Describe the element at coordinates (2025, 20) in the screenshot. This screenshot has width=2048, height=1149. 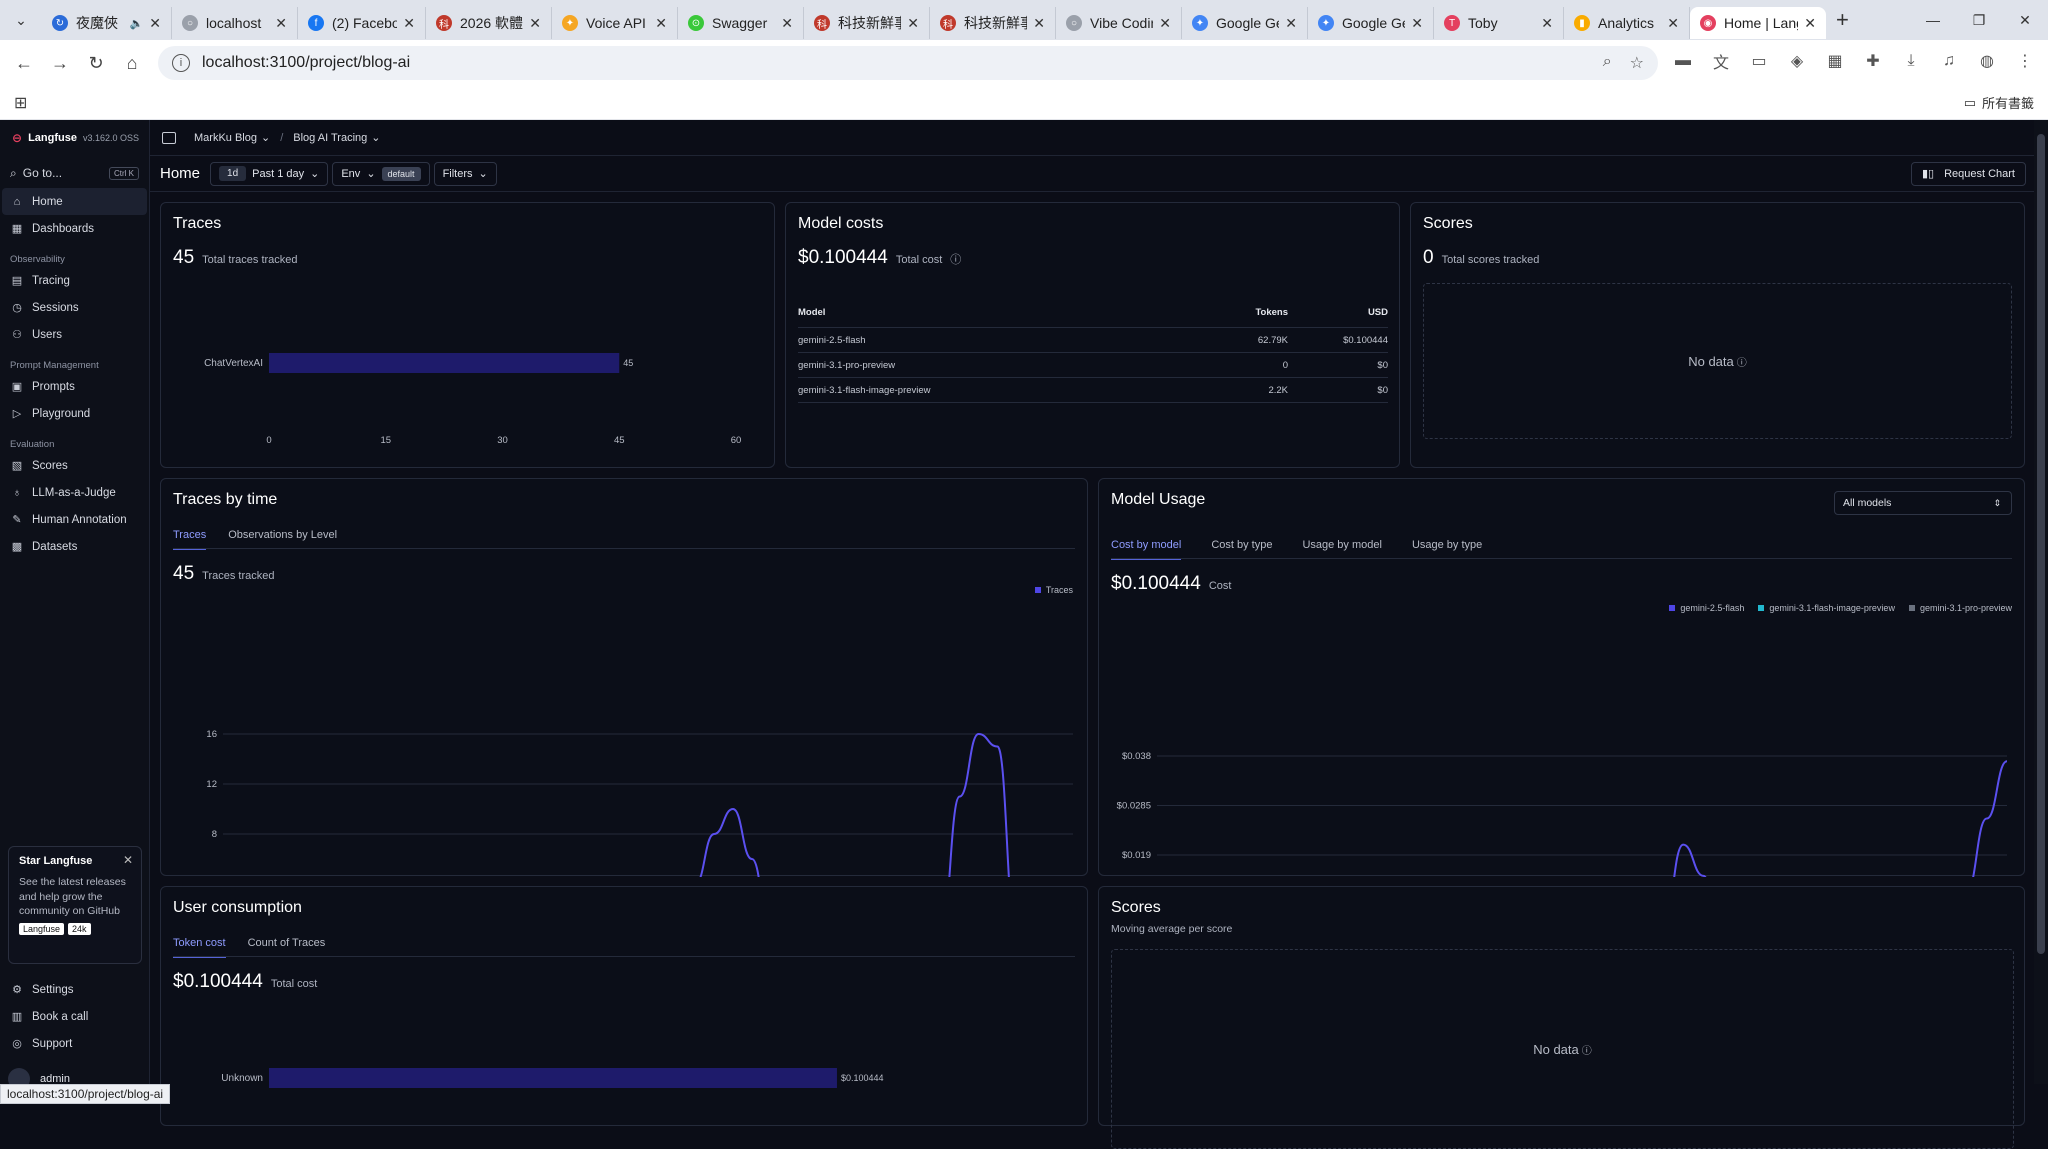
I see `close-window-icon: ✕` at that location.